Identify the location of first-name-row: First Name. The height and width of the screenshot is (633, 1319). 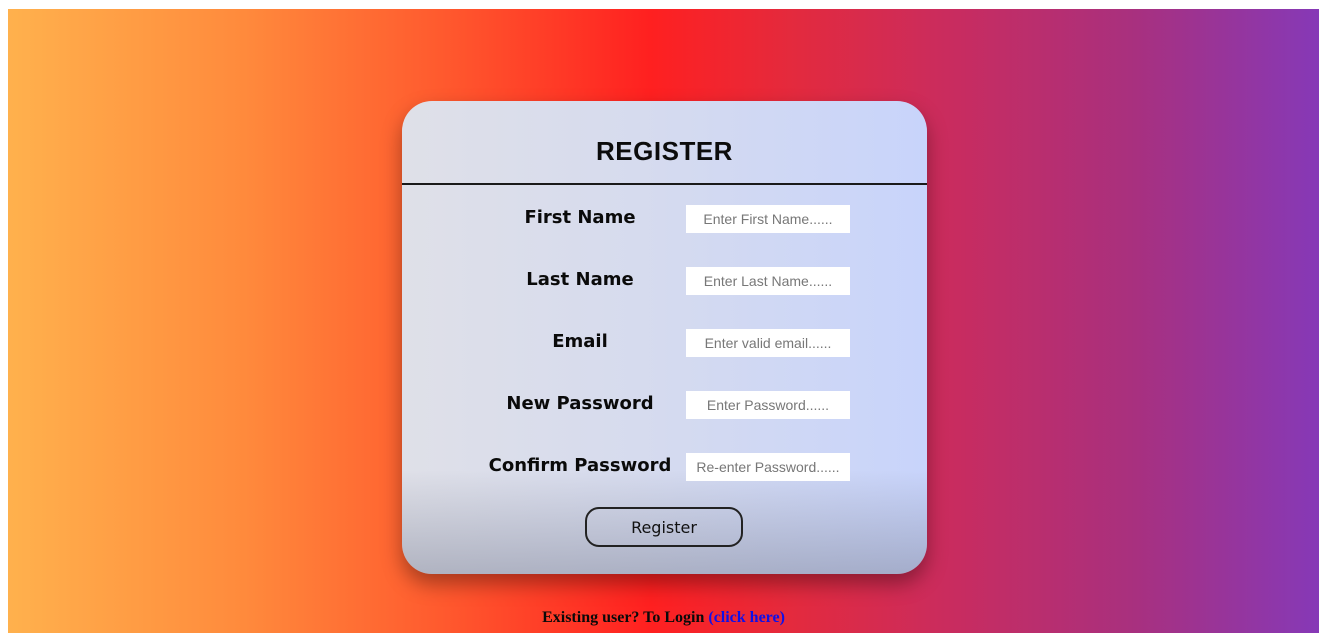
(664, 218).